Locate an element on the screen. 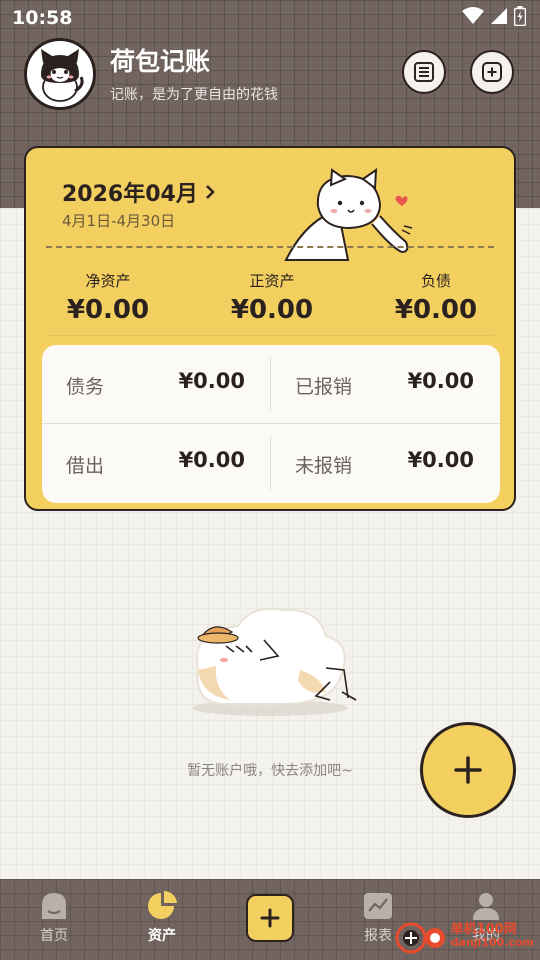  add-record-button is located at coordinates (270, 918).